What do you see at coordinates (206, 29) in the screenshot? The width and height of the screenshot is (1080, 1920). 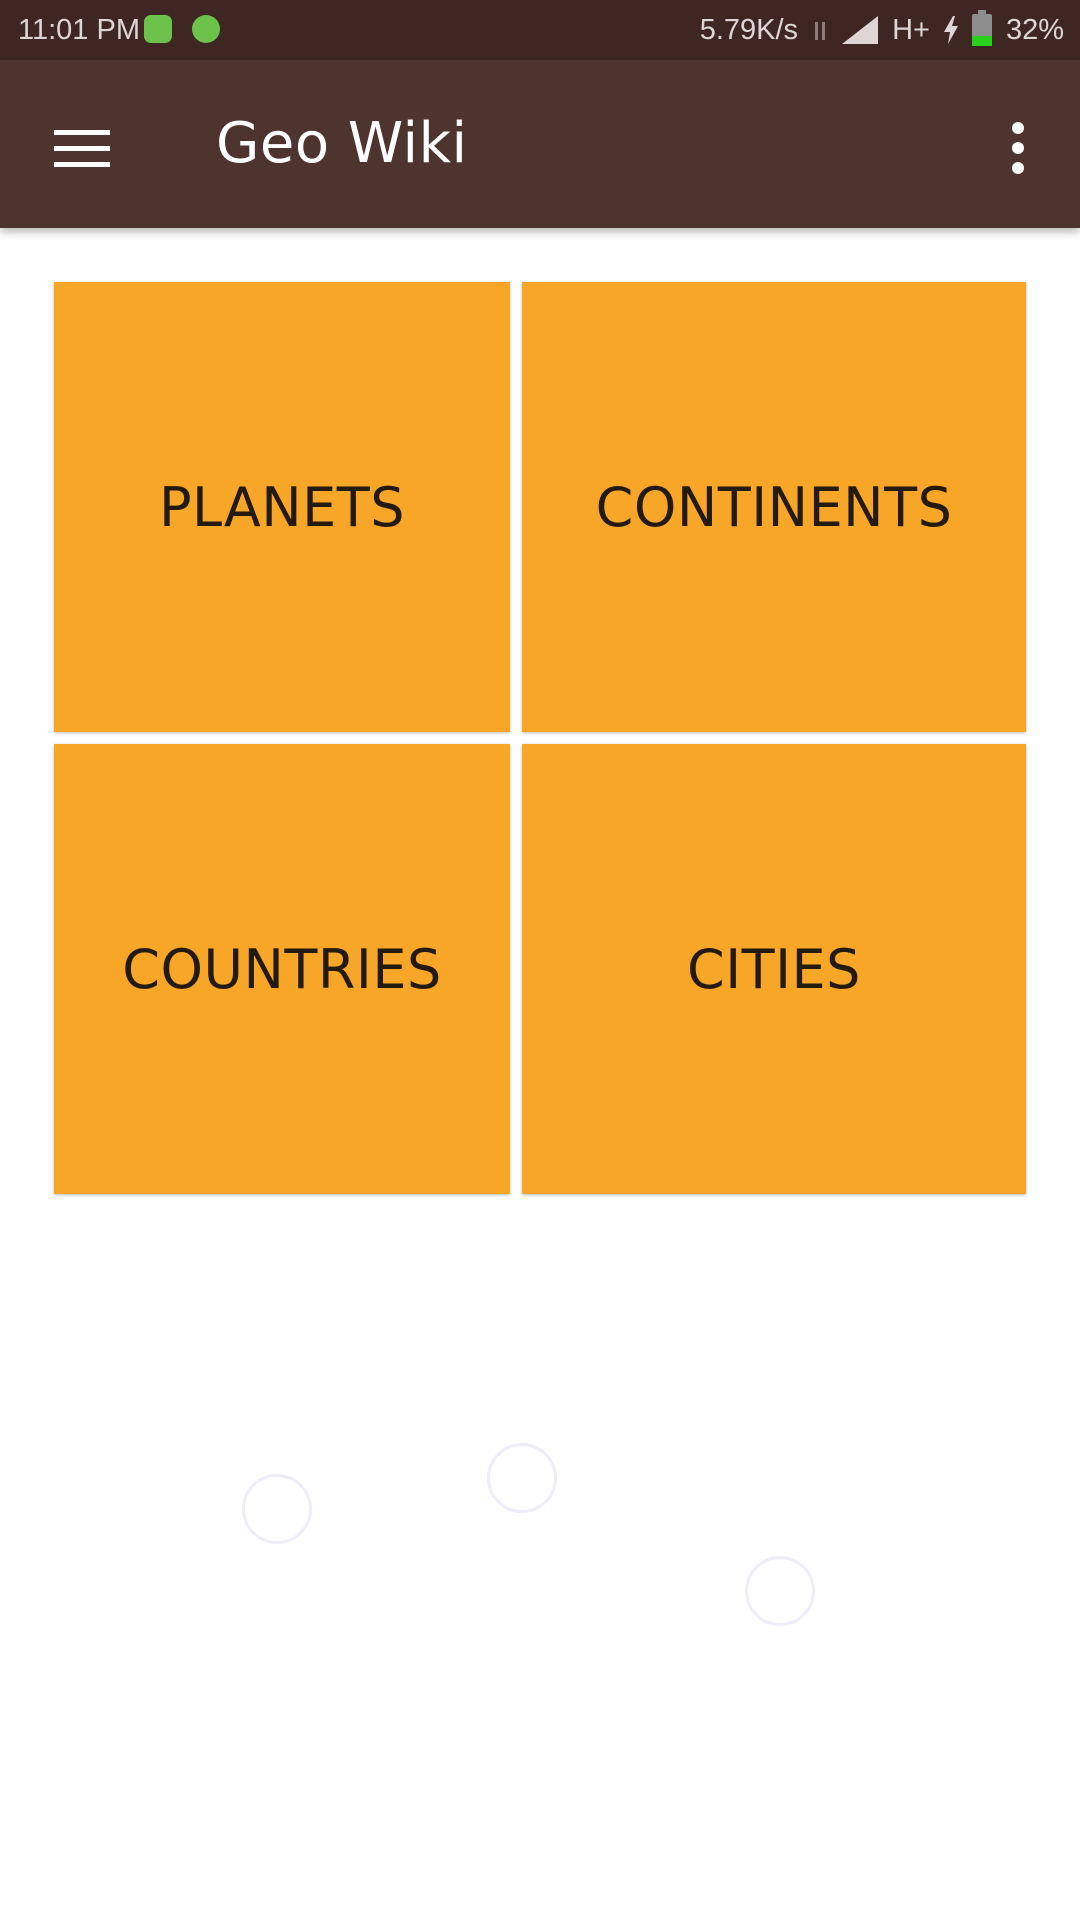 I see `android-app-icon` at bounding box center [206, 29].